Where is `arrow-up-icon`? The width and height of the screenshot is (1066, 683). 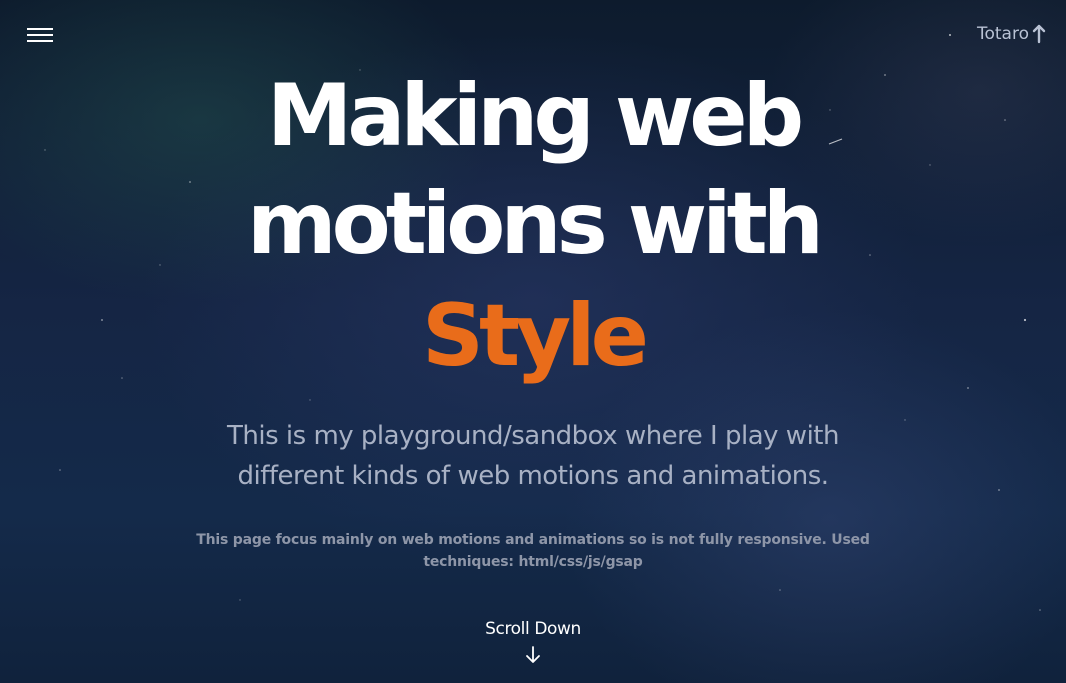 arrow-up-icon is located at coordinates (1039, 34).